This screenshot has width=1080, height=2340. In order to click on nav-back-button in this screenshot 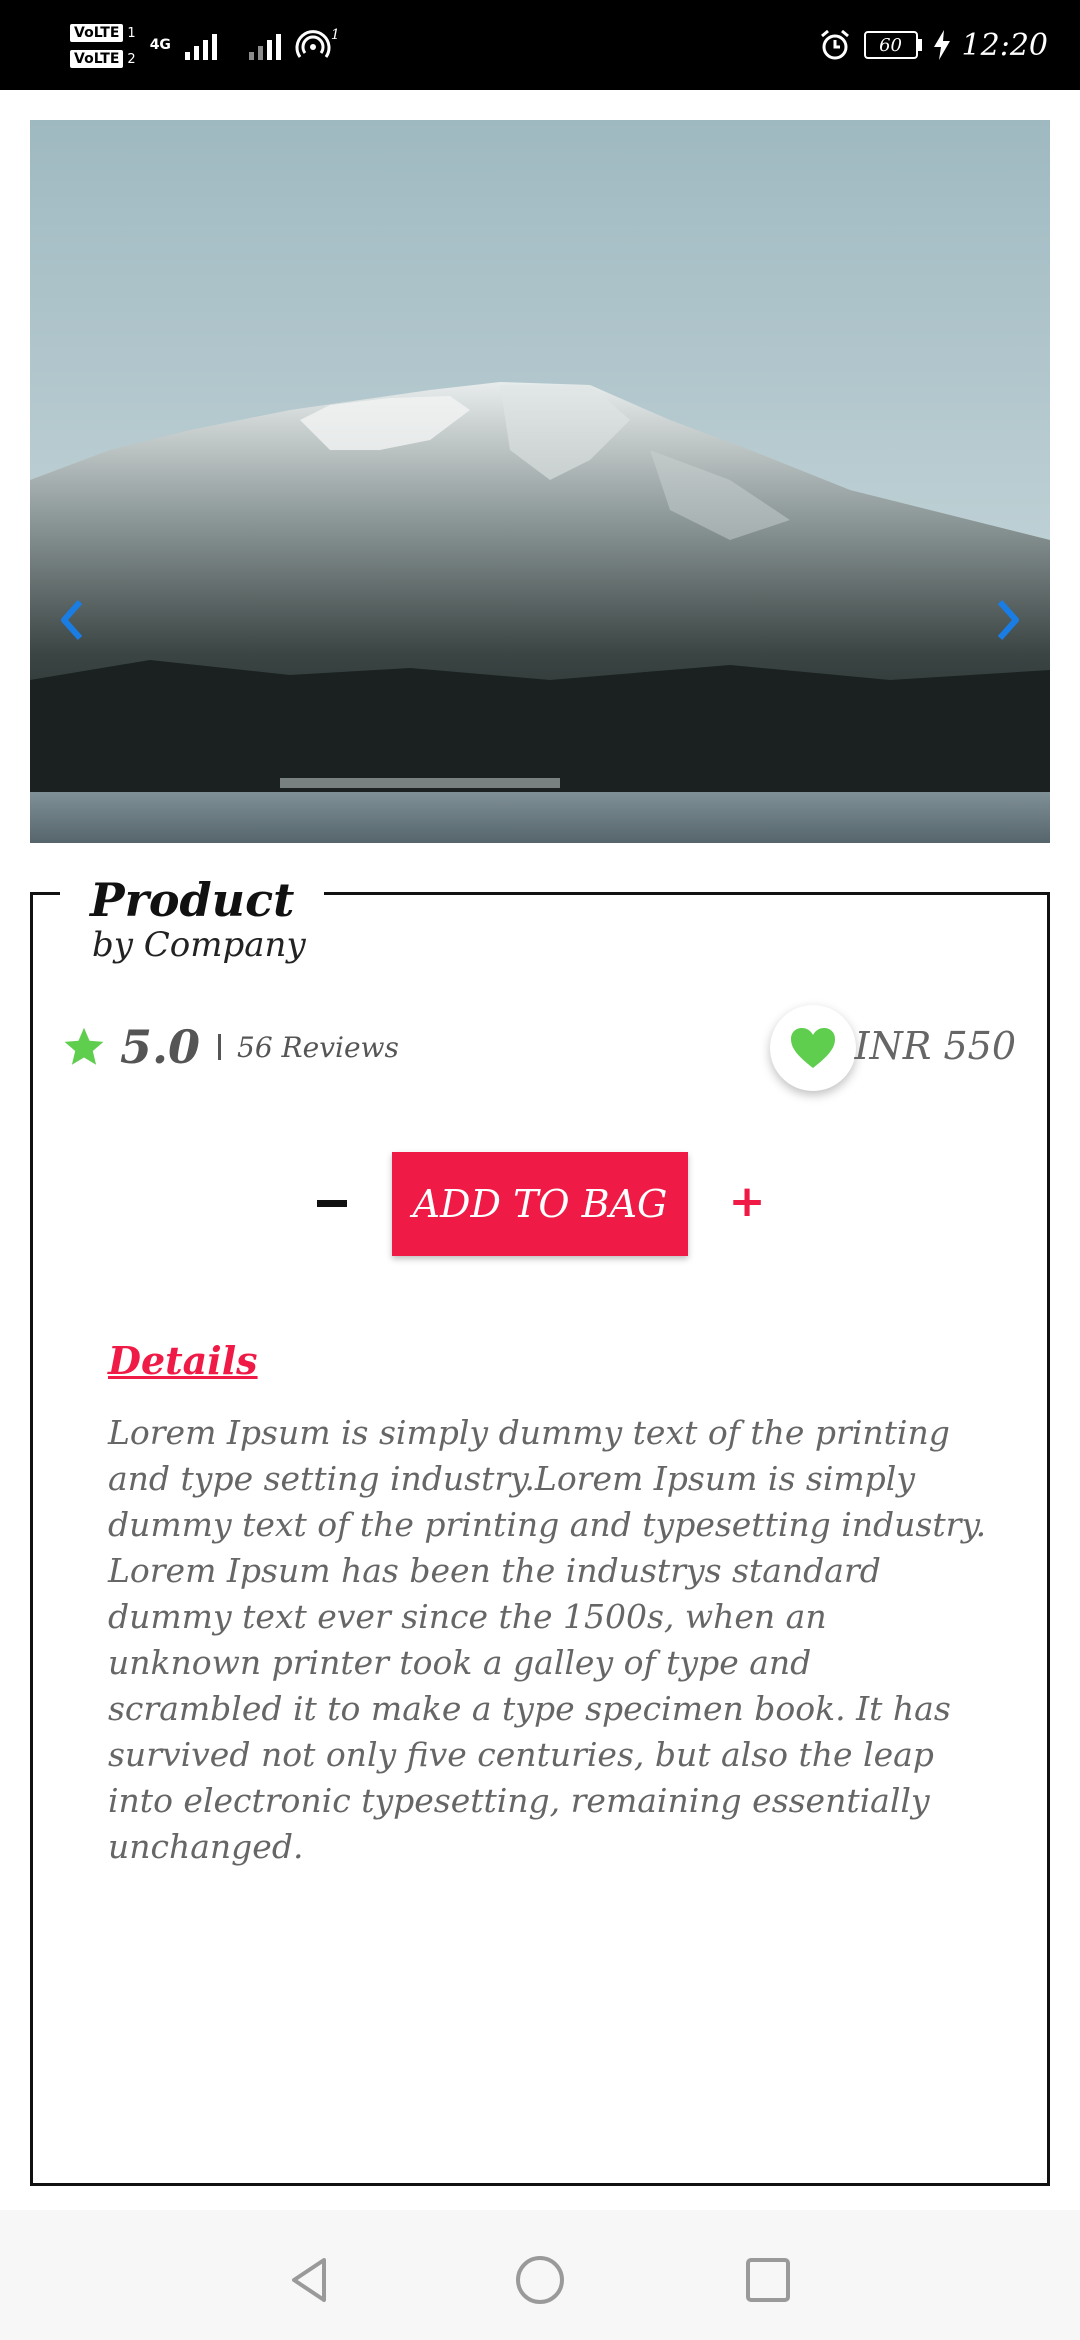, I will do `click(310, 2280)`.